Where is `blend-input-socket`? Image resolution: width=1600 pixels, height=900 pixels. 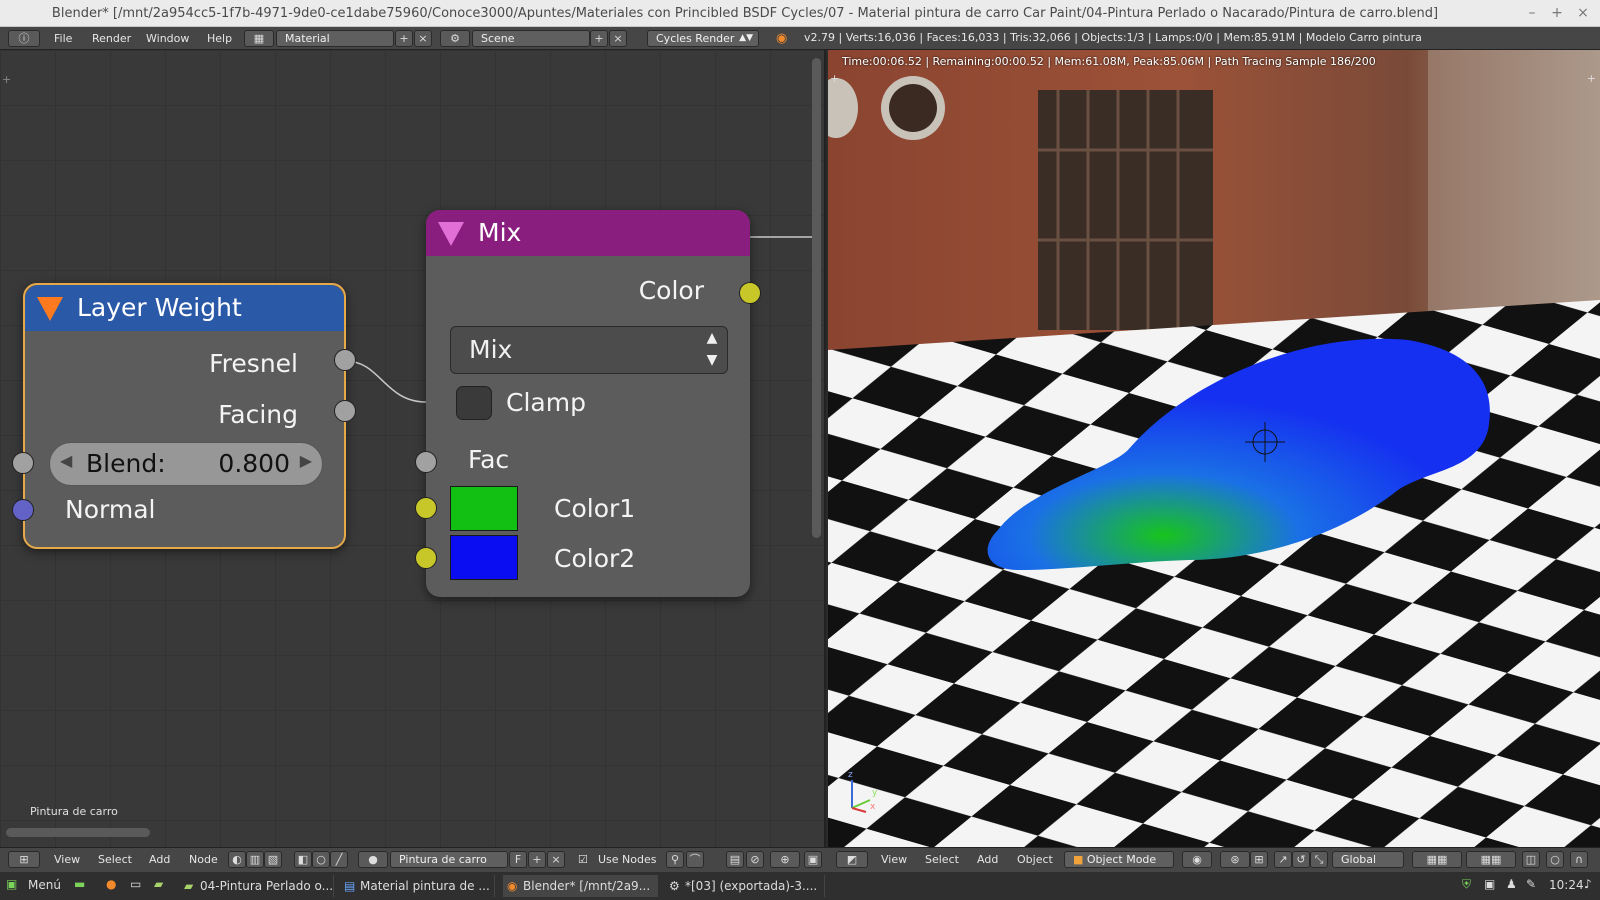 blend-input-socket is located at coordinates (23, 463).